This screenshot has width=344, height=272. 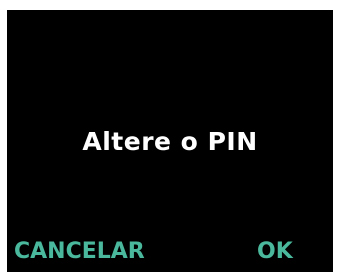 What do you see at coordinates (275, 252) in the screenshot?
I see `ok-softkey-button: OK` at bounding box center [275, 252].